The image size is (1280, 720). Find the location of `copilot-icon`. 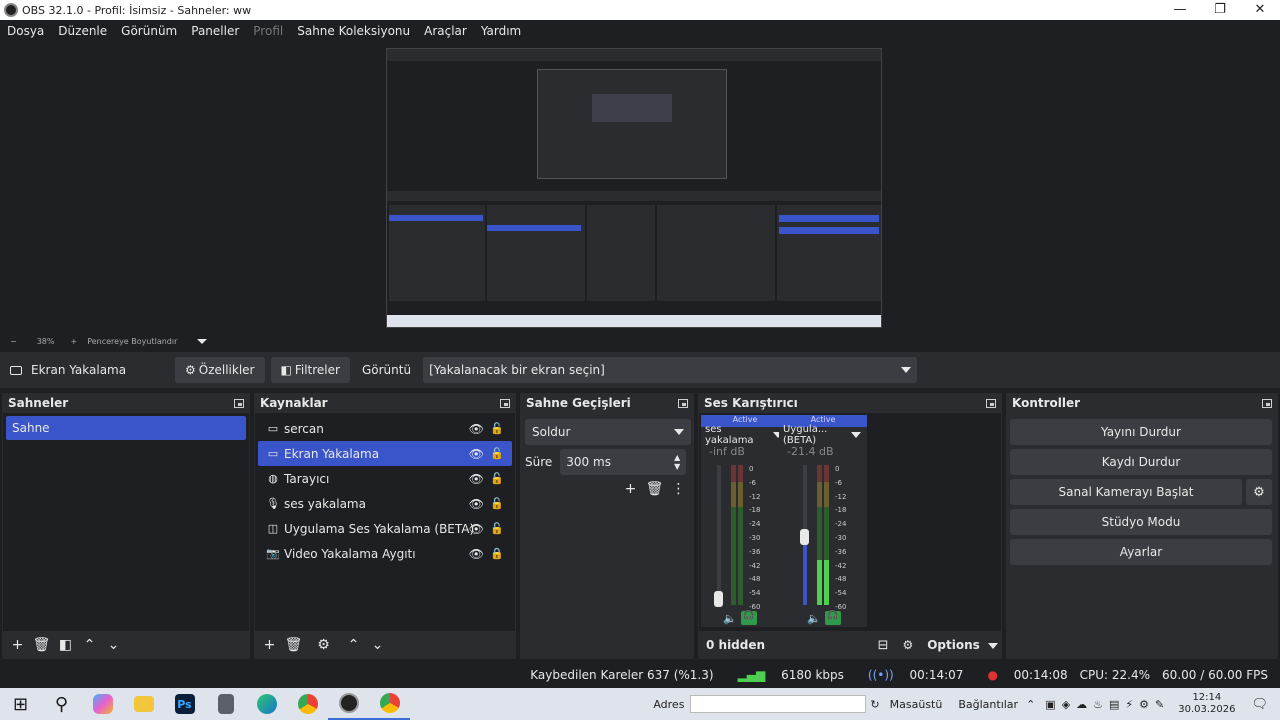

copilot-icon is located at coordinates (102, 704).